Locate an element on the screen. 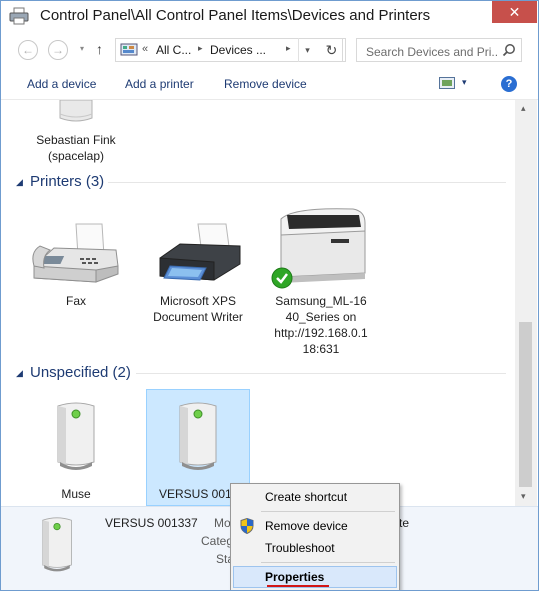  add-printer-button: Add a printer is located at coordinates (159, 84).